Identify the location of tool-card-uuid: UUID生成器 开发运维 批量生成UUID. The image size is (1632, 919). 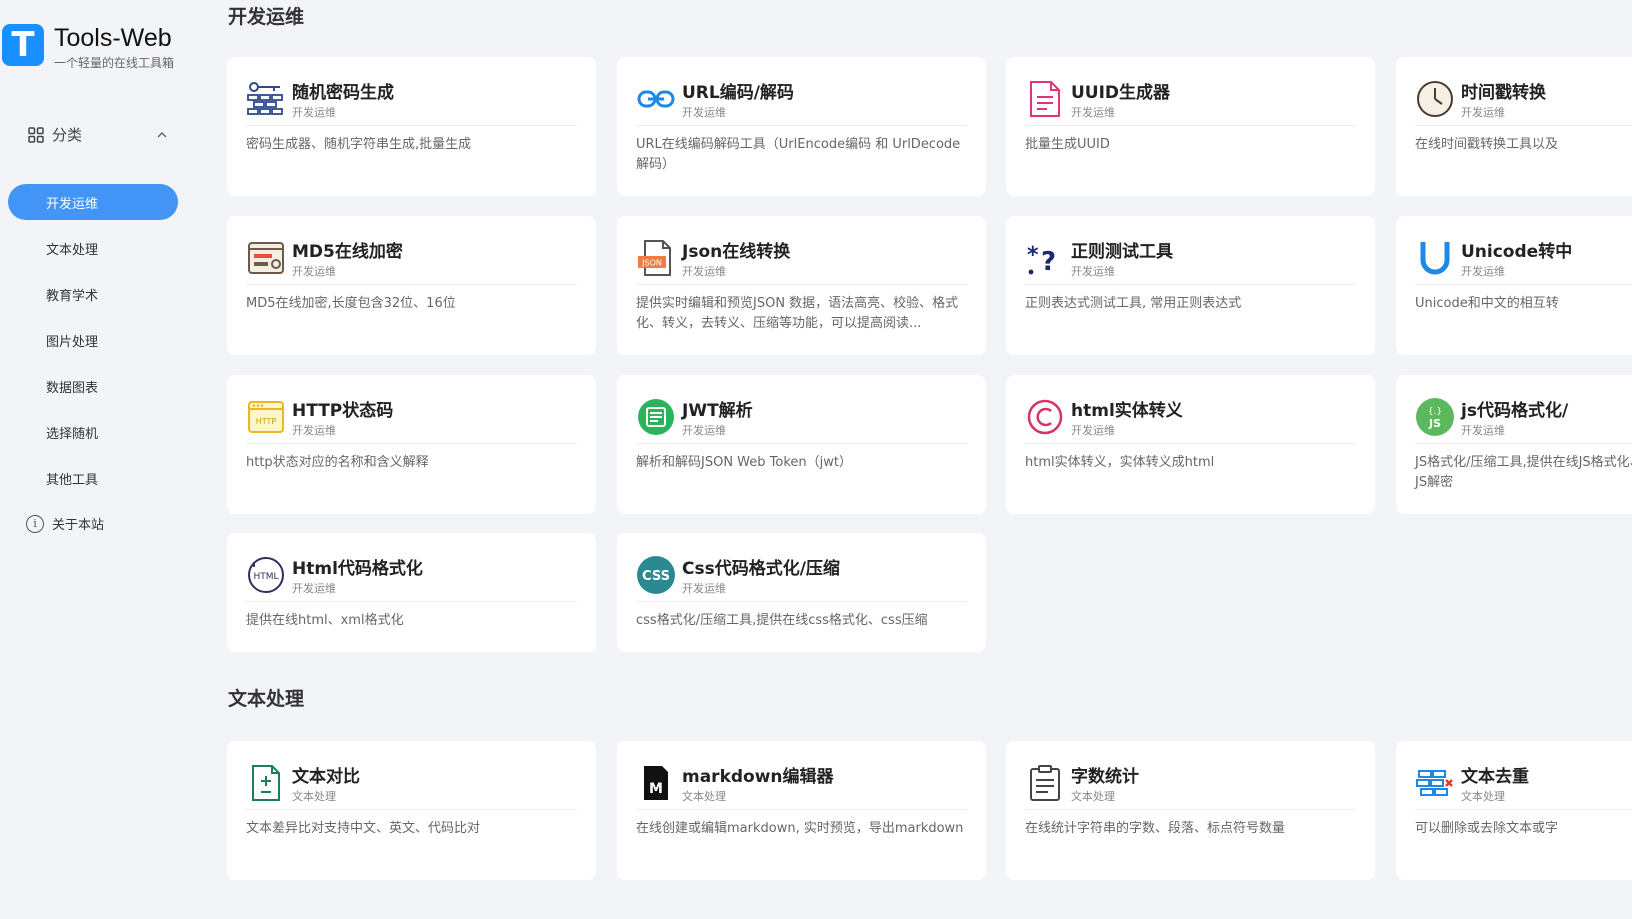
(1190, 126).